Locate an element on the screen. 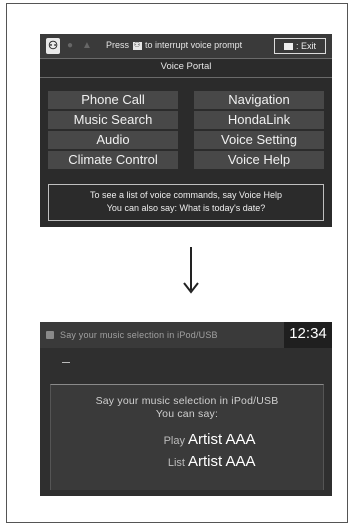 Image resolution: width=356 pixels, height=530 pixels. play-artist: Artist AAA is located at coordinates (222, 439).